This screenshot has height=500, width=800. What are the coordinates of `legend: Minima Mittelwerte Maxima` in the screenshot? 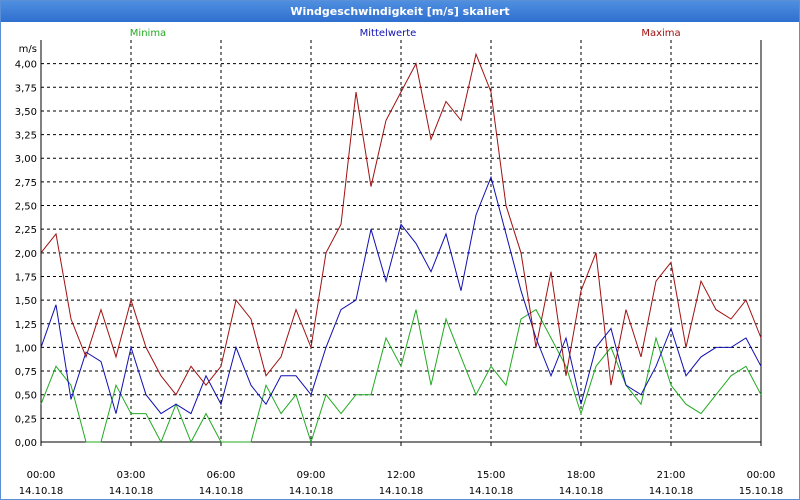 It's located at (405, 33).